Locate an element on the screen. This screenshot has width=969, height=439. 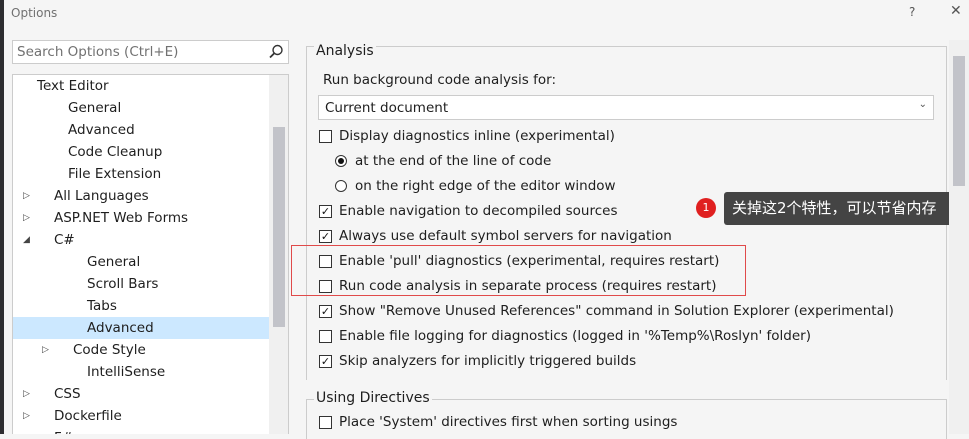
search-input: Search Options (Ctrl+E) is located at coordinates (150, 52).